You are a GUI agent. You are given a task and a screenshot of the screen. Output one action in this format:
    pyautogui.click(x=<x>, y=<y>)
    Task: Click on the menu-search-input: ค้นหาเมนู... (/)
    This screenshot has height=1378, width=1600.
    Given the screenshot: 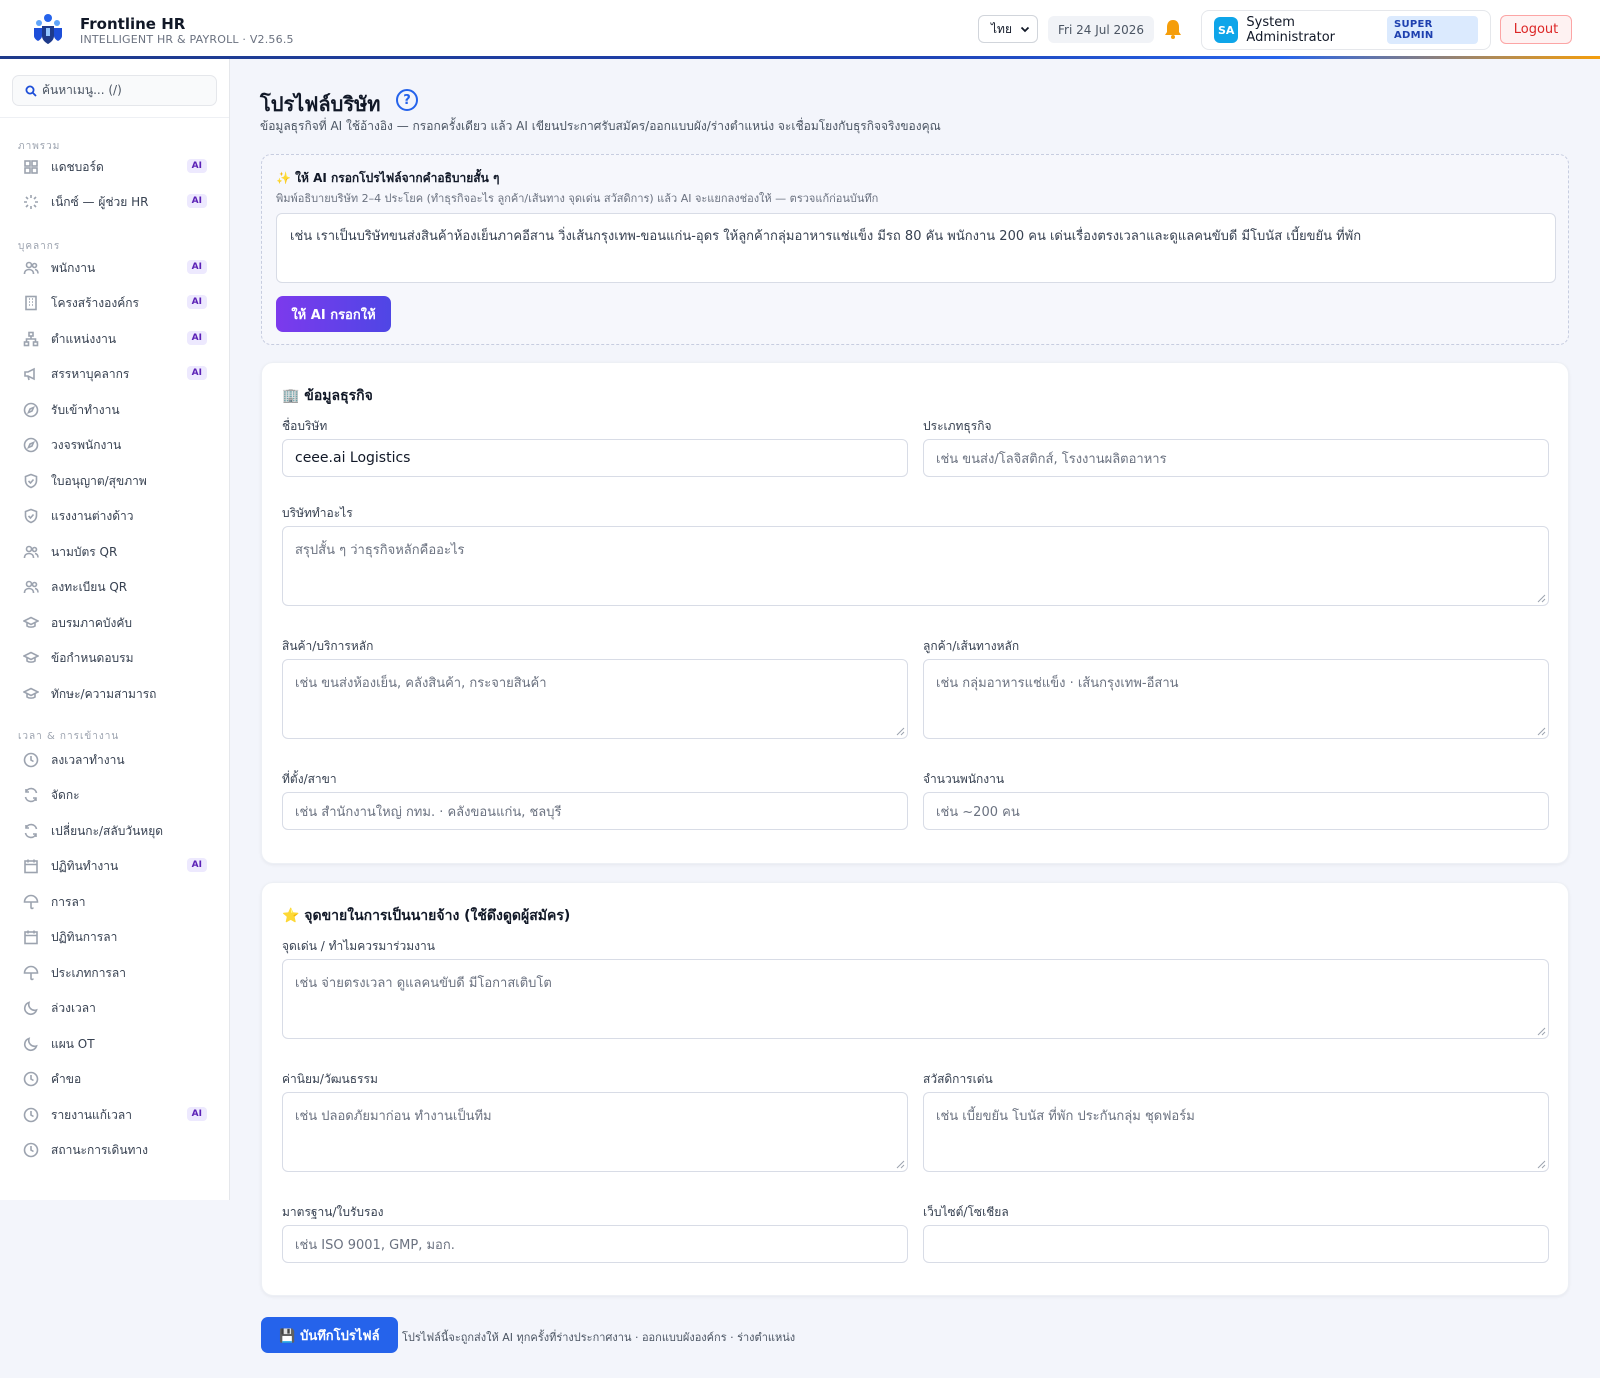 What is the action you would take?
    pyautogui.click(x=114, y=90)
    